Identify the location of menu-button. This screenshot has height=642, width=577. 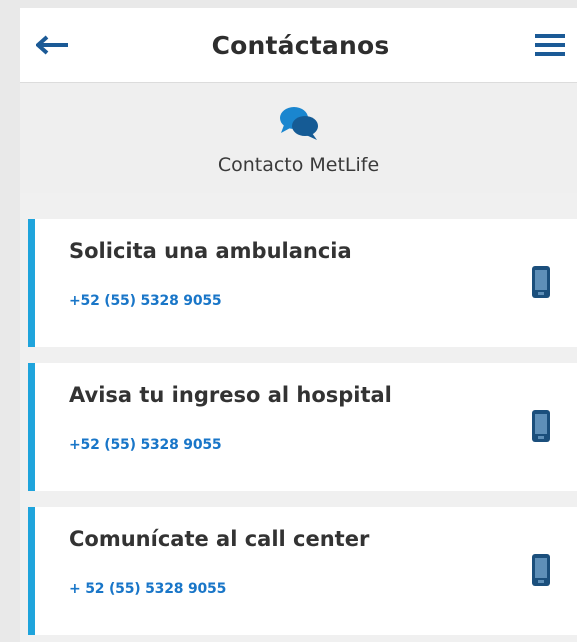
(545, 45).